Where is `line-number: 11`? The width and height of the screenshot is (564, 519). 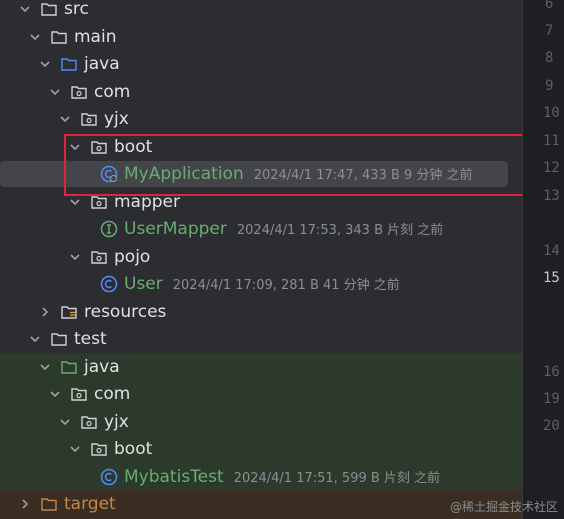
line-number: 11 is located at coordinates (551, 141).